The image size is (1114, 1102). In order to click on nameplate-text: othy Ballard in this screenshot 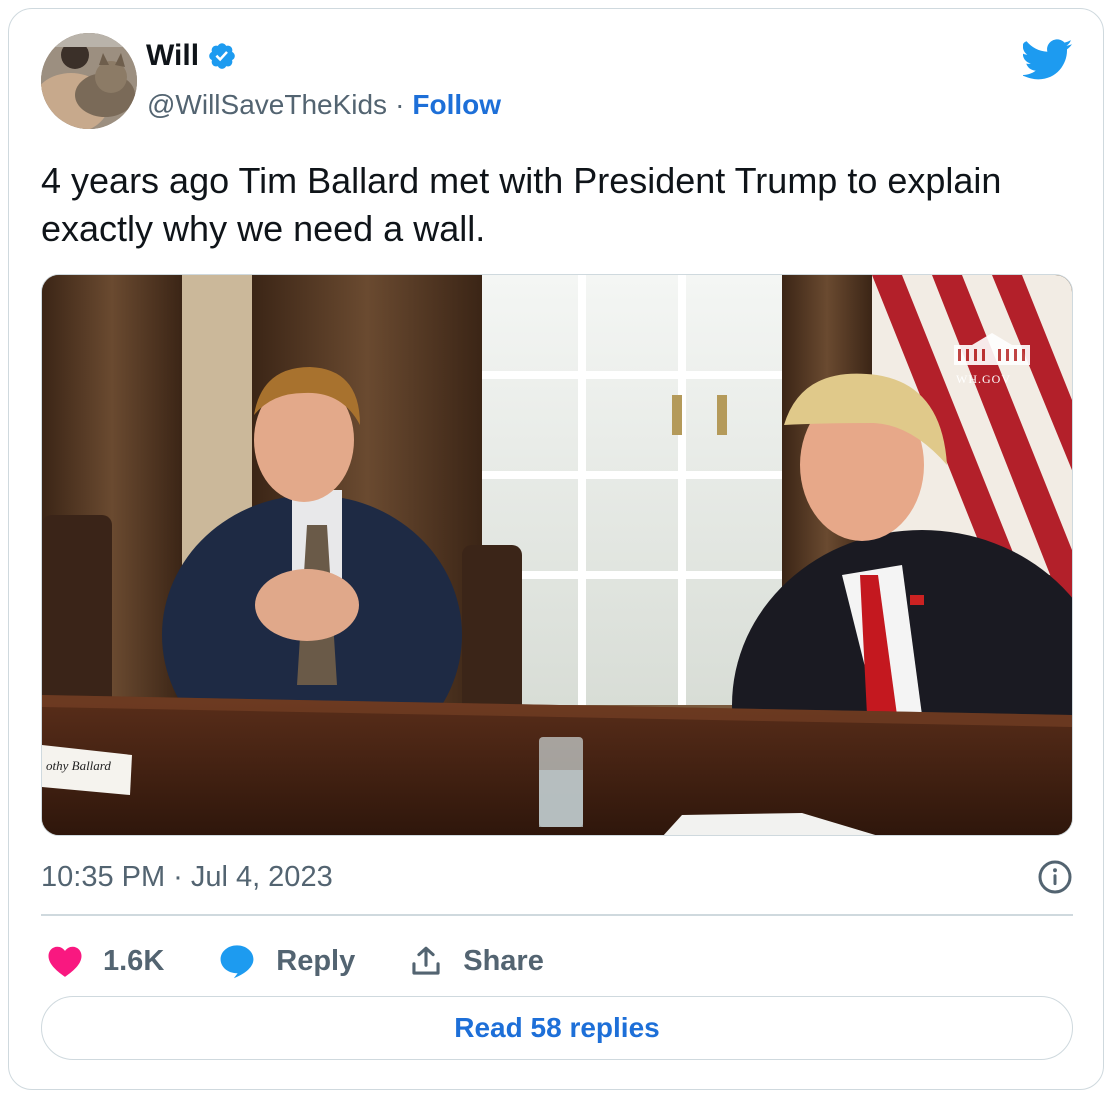, I will do `click(78, 765)`.